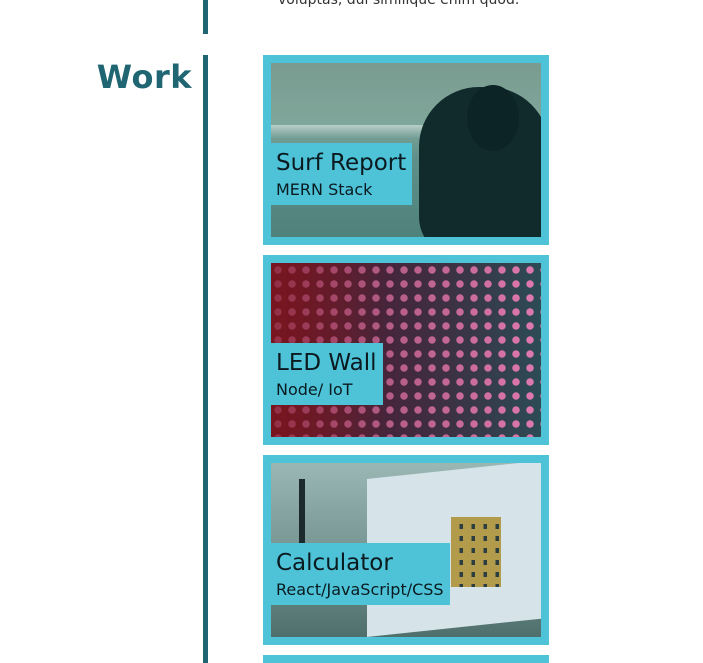  I want to click on project-card-led-wall: LED Wall Node/ IoT, so click(406, 350).